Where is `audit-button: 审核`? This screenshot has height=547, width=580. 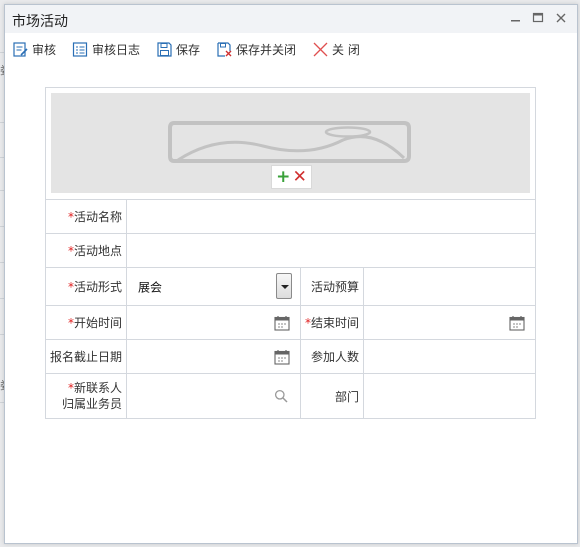 audit-button: 审核 is located at coordinates (34, 49).